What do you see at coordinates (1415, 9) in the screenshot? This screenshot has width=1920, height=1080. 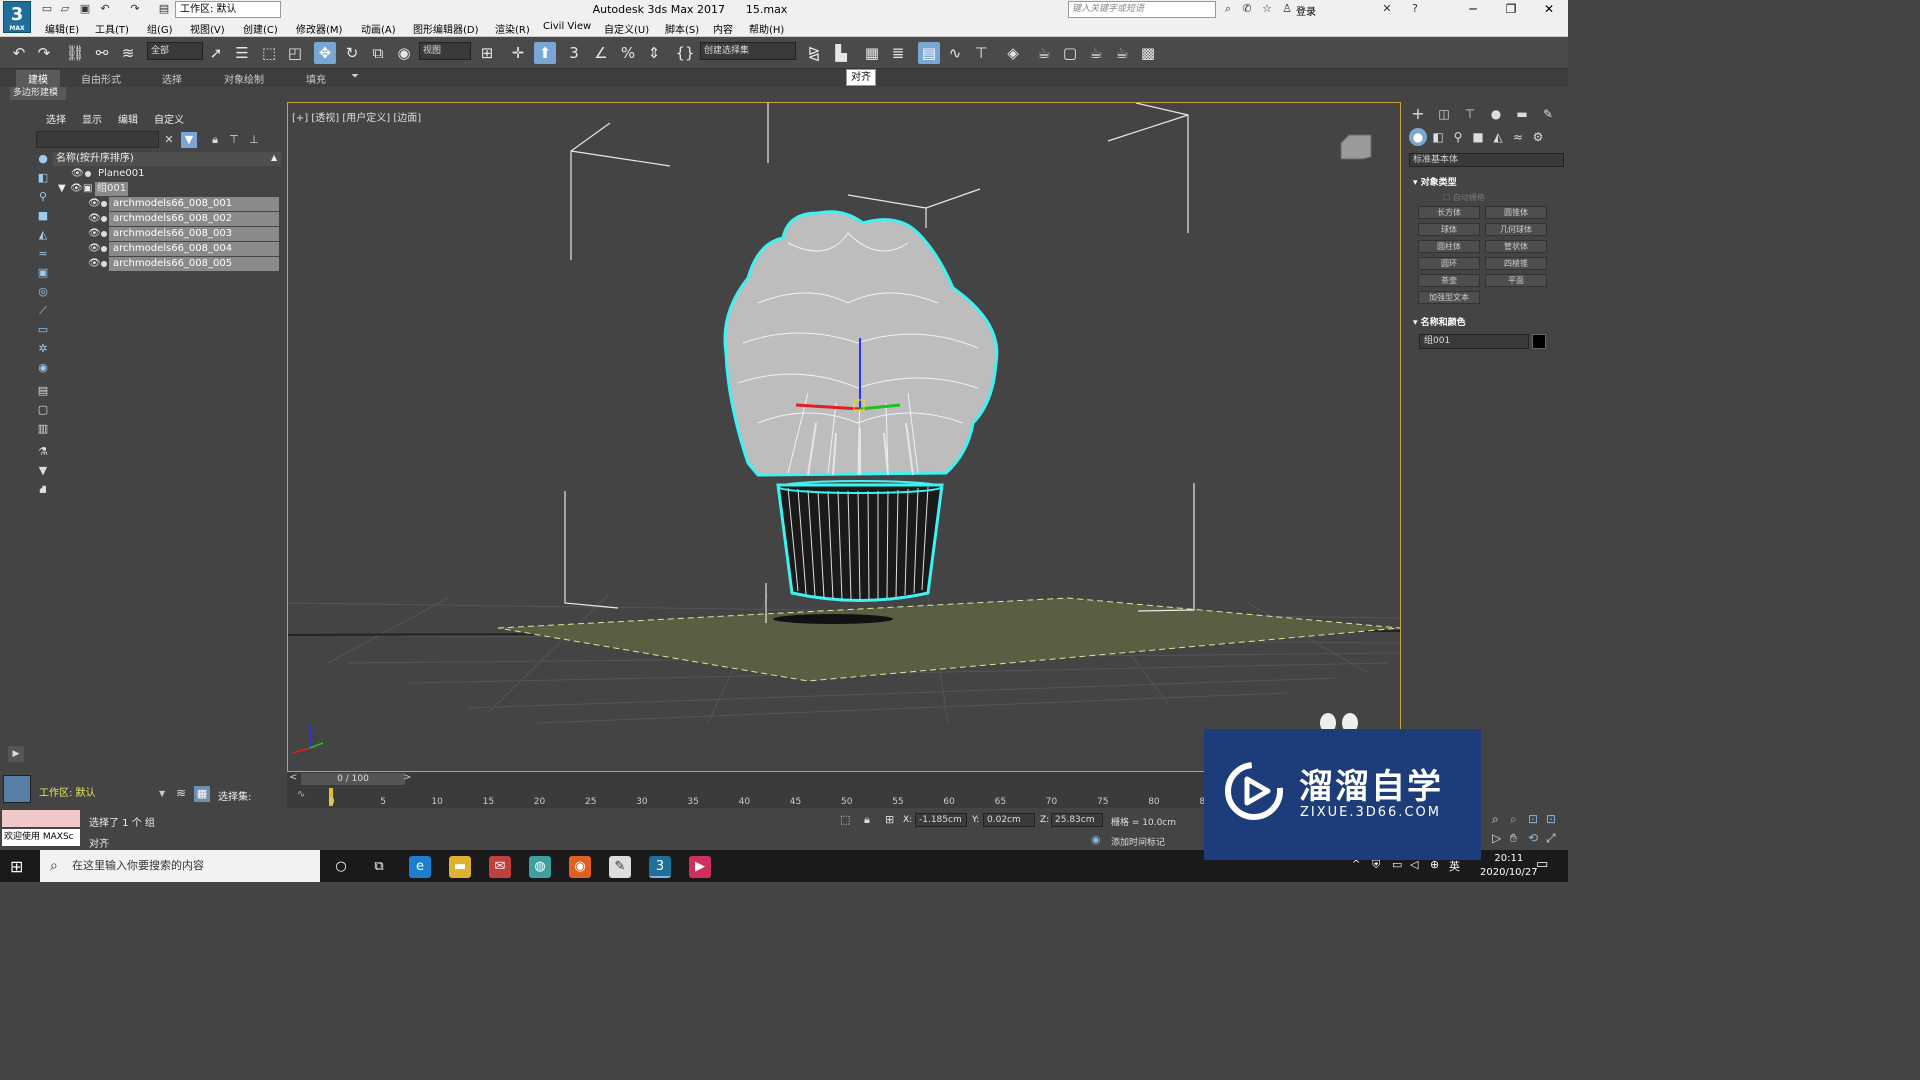 I see `help-icon: ?` at bounding box center [1415, 9].